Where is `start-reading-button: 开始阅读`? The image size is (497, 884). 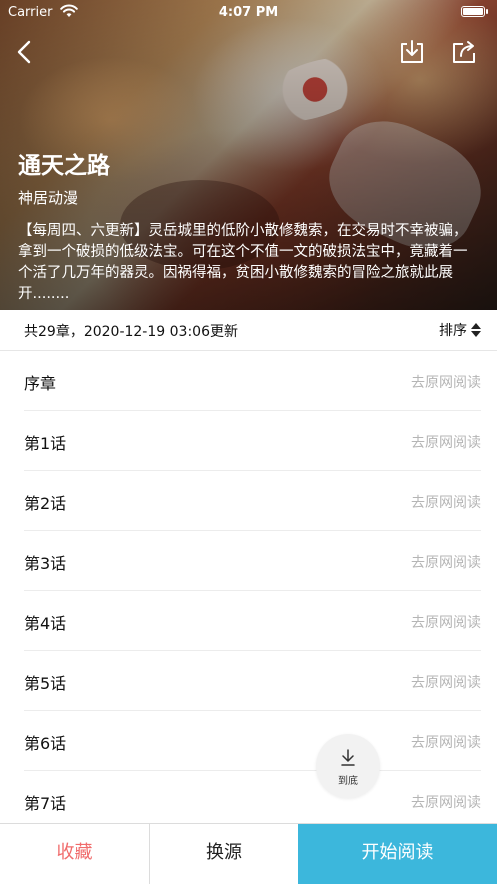
start-reading-button: 开始阅读 is located at coordinates (397, 854).